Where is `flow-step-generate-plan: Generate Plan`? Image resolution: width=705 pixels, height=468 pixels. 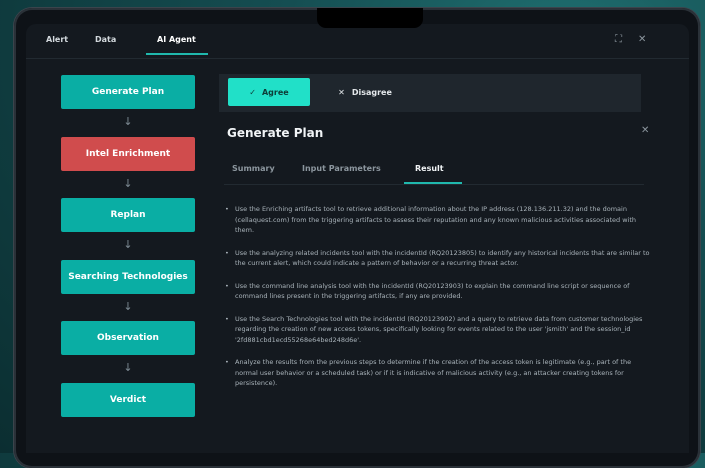 flow-step-generate-plan: Generate Plan is located at coordinates (128, 92).